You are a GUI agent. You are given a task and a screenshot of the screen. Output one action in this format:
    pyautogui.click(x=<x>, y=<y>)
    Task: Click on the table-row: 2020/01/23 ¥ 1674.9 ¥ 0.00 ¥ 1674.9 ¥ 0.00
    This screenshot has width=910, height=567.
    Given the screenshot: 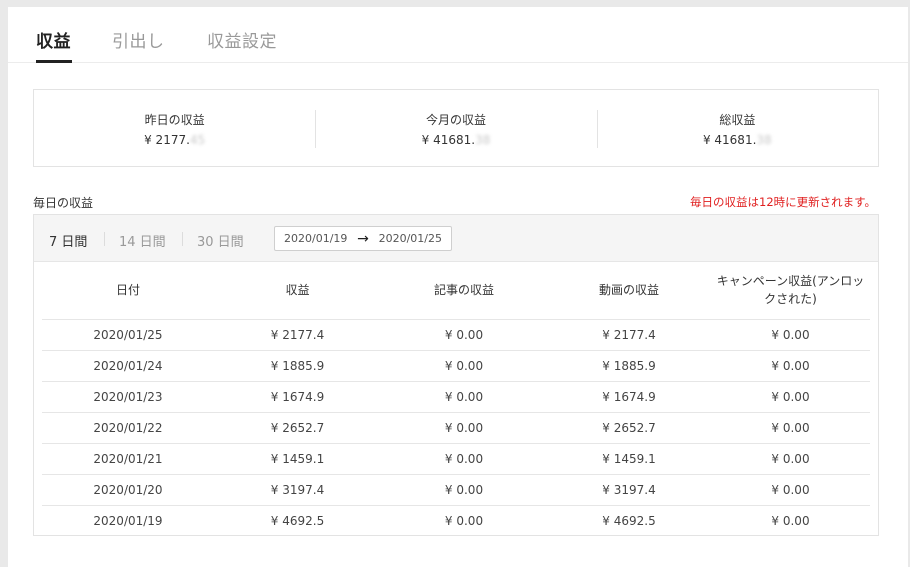 What is the action you would take?
    pyautogui.click(x=456, y=397)
    